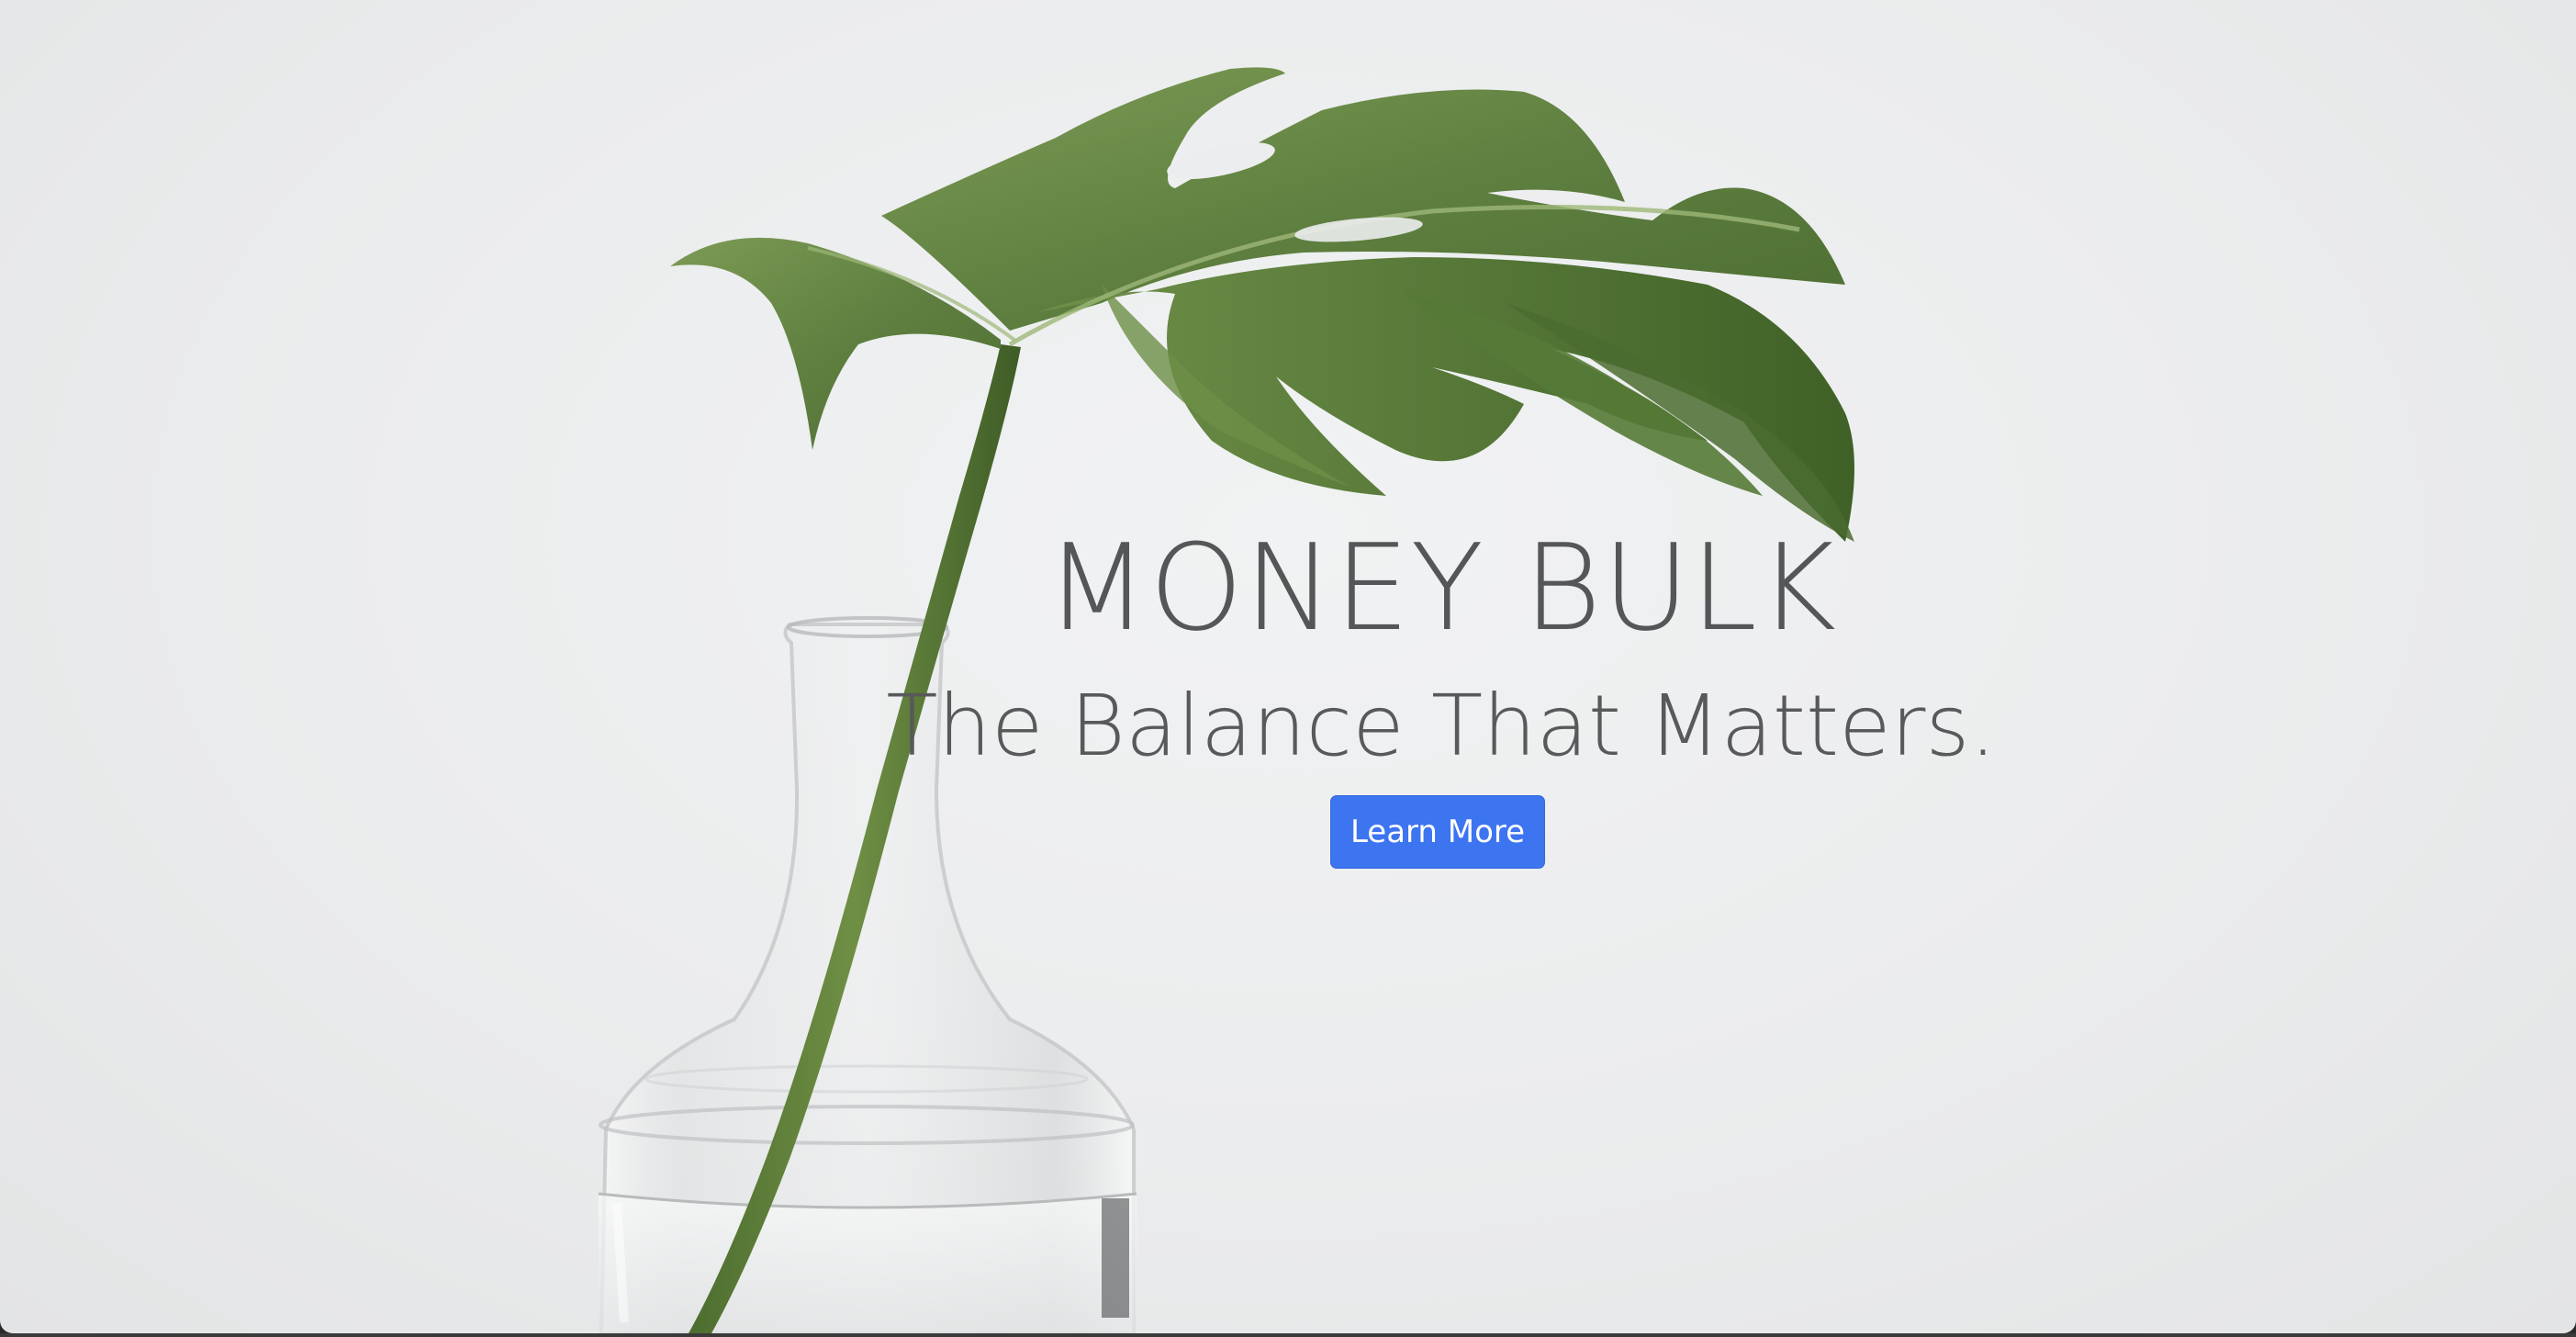 This screenshot has width=2576, height=1337. What do you see at coordinates (1437, 832) in the screenshot?
I see `learn-more-button: Learn More` at bounding box center [1437, 832].